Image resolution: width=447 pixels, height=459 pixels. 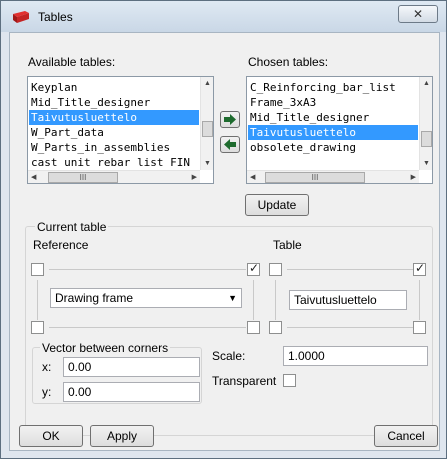 I want to click on arrow-left-icon, so click(x=230, y=144).